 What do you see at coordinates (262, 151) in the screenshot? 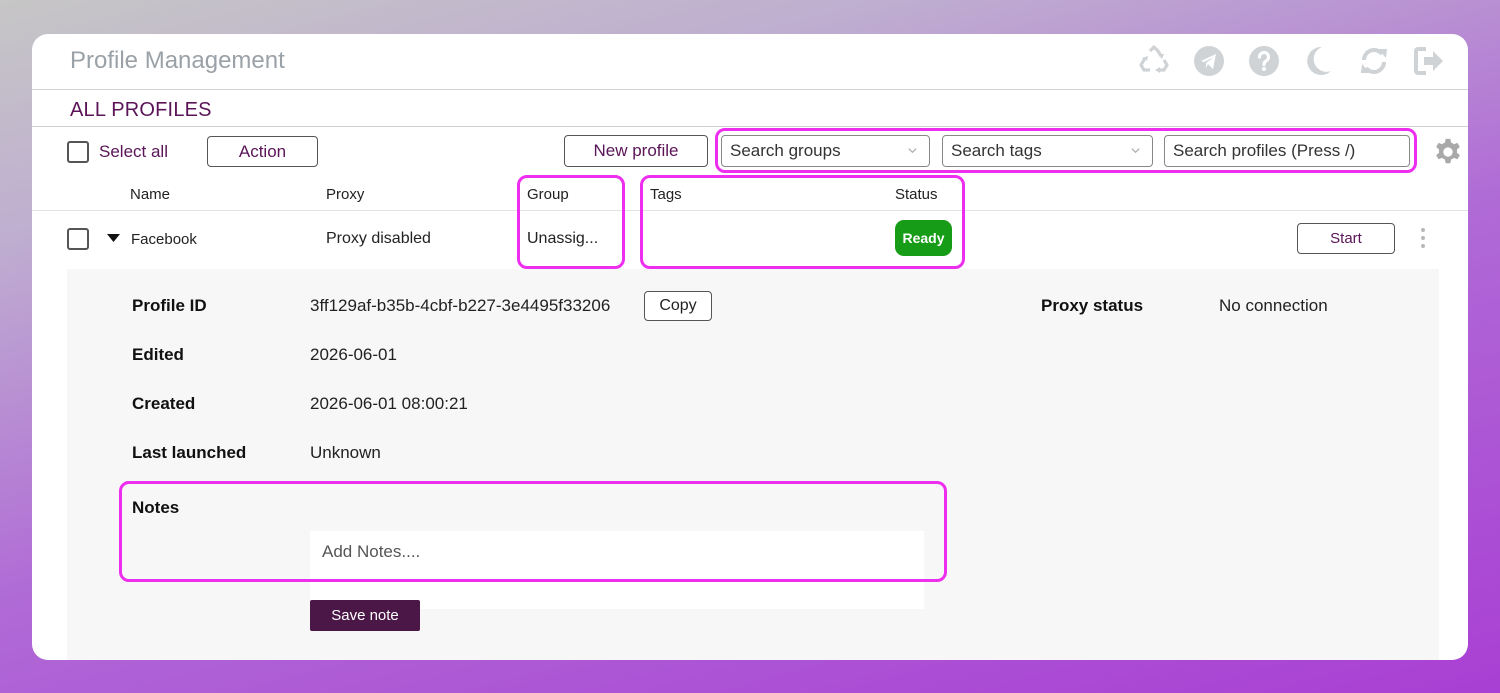
I see `action-button: Action` at bounding box center [262, 151].